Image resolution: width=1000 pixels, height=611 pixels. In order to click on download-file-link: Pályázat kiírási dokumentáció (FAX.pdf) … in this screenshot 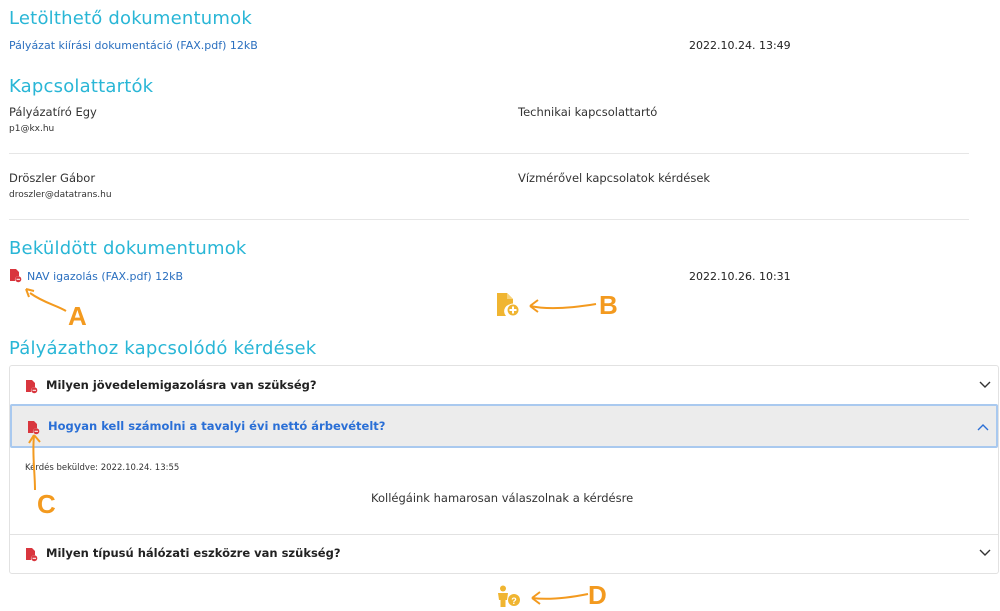, I will do `click(133, 45)`.